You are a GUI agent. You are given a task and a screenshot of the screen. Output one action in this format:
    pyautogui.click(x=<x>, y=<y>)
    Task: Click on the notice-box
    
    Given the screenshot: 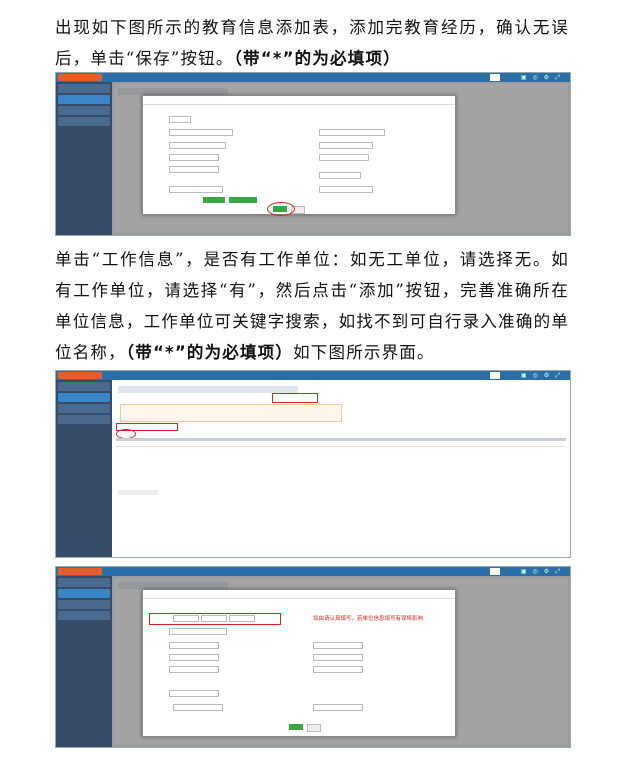 What is the action you would take?
    pyautogui.click(x=231, y=413)
    